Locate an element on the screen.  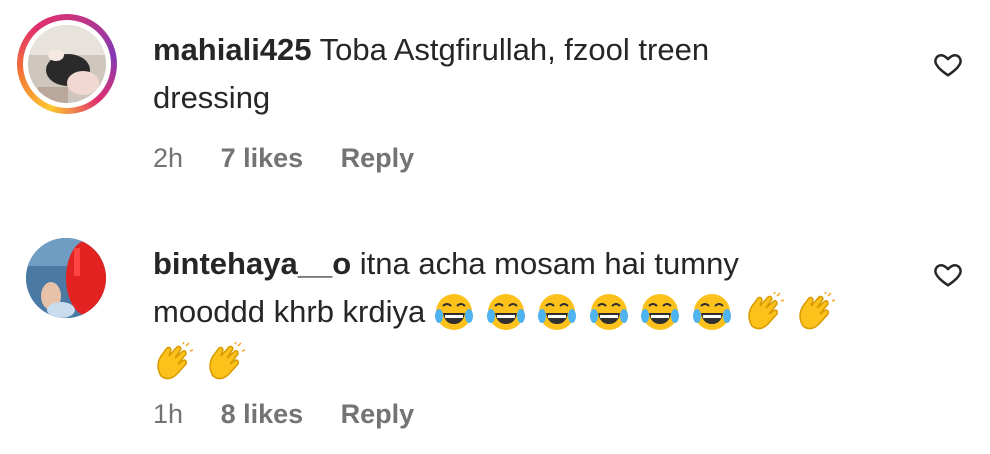
comment-username: mahiali425 is located at coordinates (232, 49).